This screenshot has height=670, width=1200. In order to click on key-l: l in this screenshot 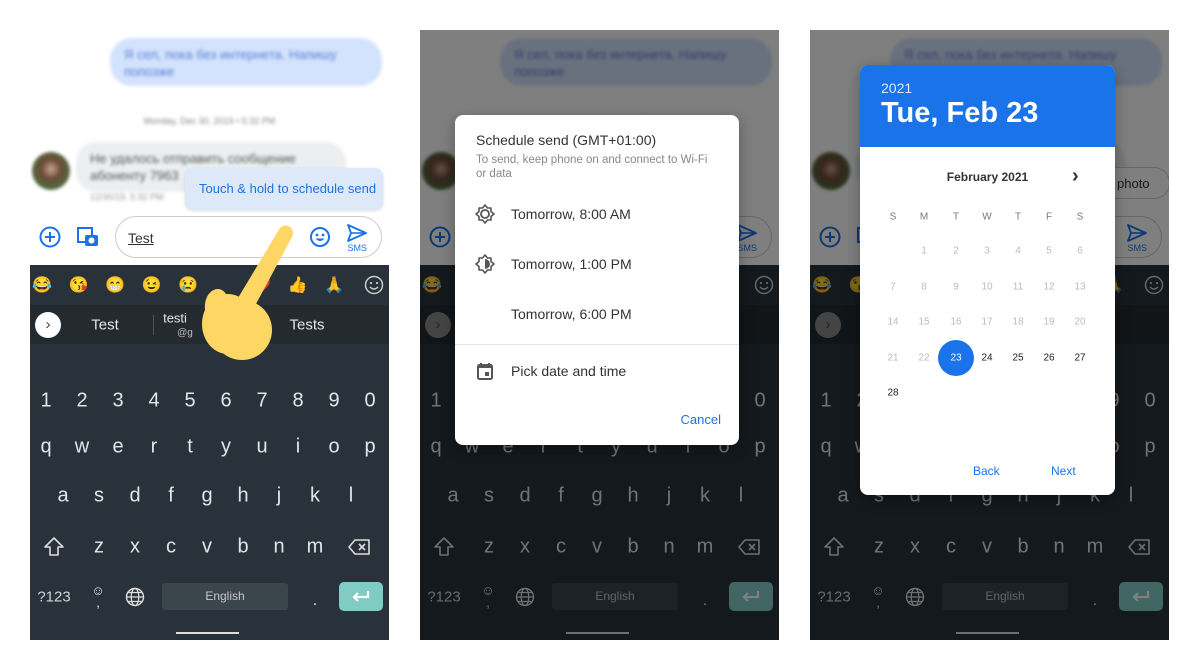, I will do `click(351, 496)`.